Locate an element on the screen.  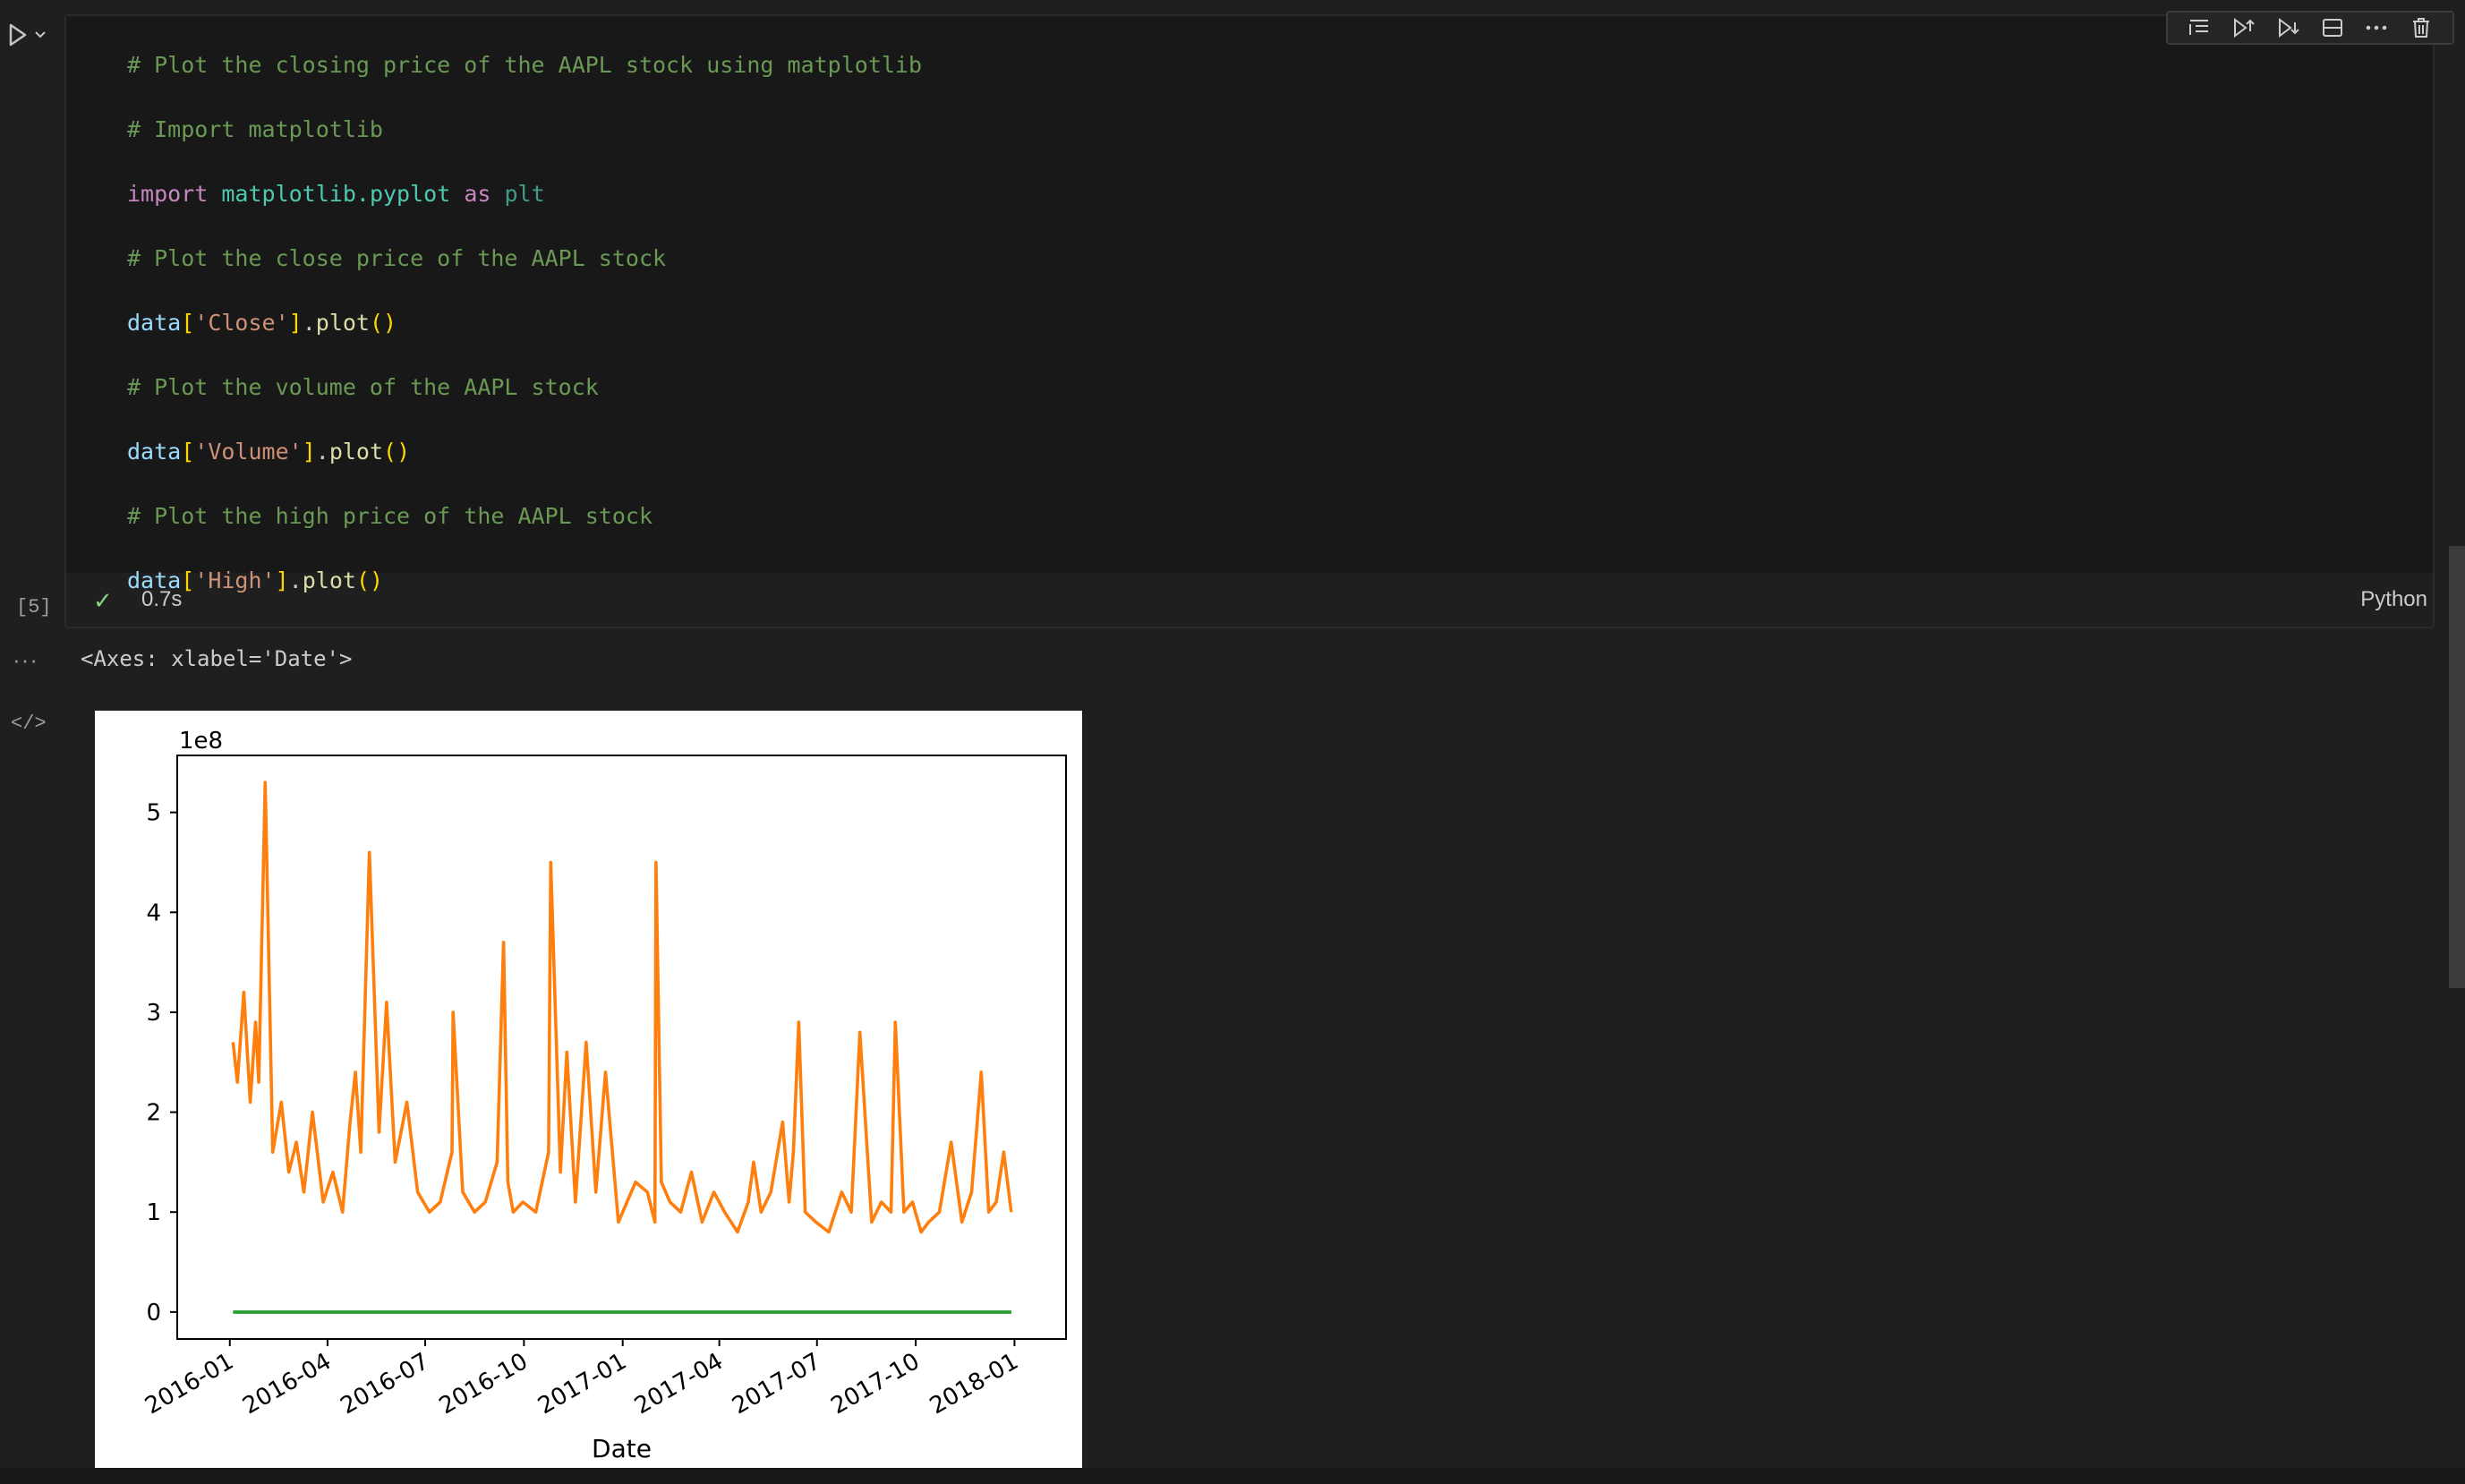
x-tick-label: 2017-07 is located at coordinates (776, 1384).